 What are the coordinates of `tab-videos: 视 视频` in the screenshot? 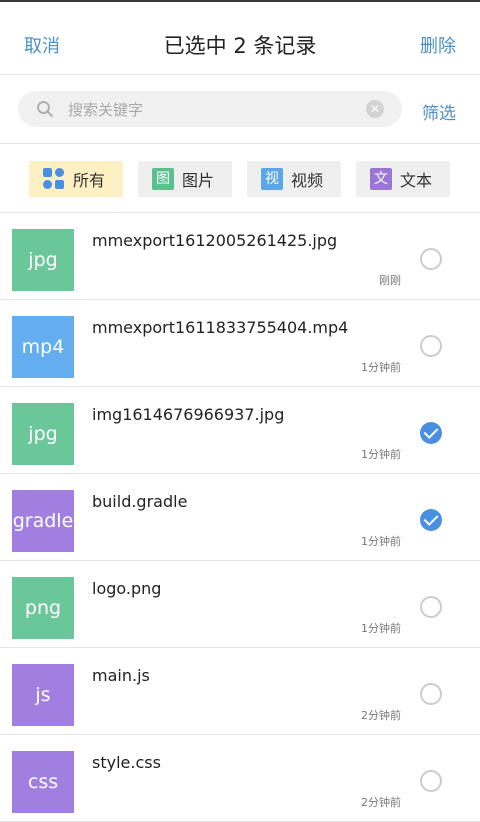 It's located at (294, 179).